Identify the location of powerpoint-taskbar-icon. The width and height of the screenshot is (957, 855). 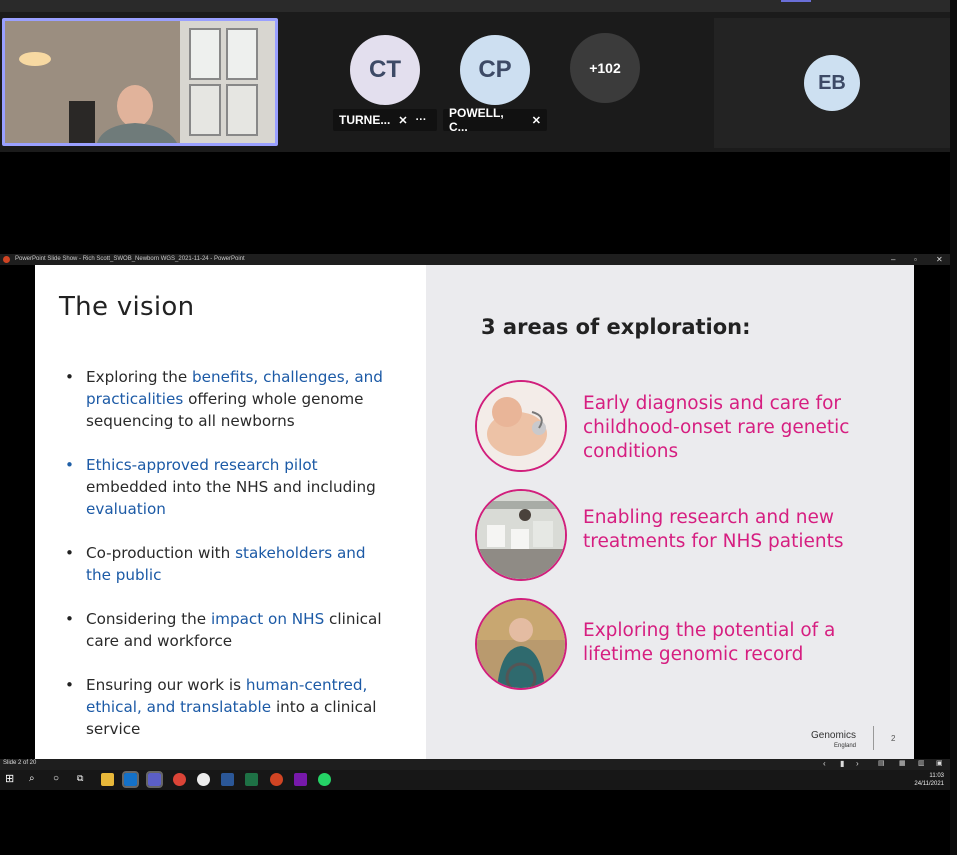
(276, 779).